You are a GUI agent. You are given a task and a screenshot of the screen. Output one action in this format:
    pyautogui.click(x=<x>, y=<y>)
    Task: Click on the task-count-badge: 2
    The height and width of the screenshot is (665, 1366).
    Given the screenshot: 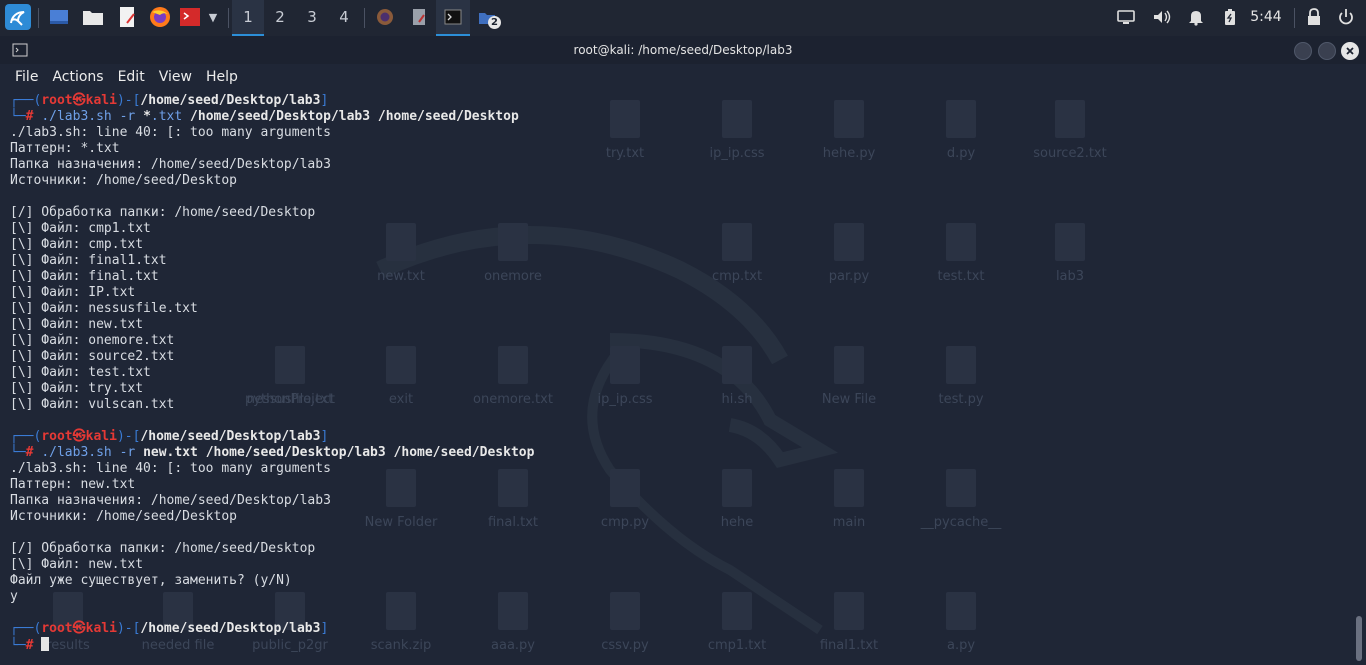 What is the action you would take?
    pyautogui.click(x=494, y=22)
    